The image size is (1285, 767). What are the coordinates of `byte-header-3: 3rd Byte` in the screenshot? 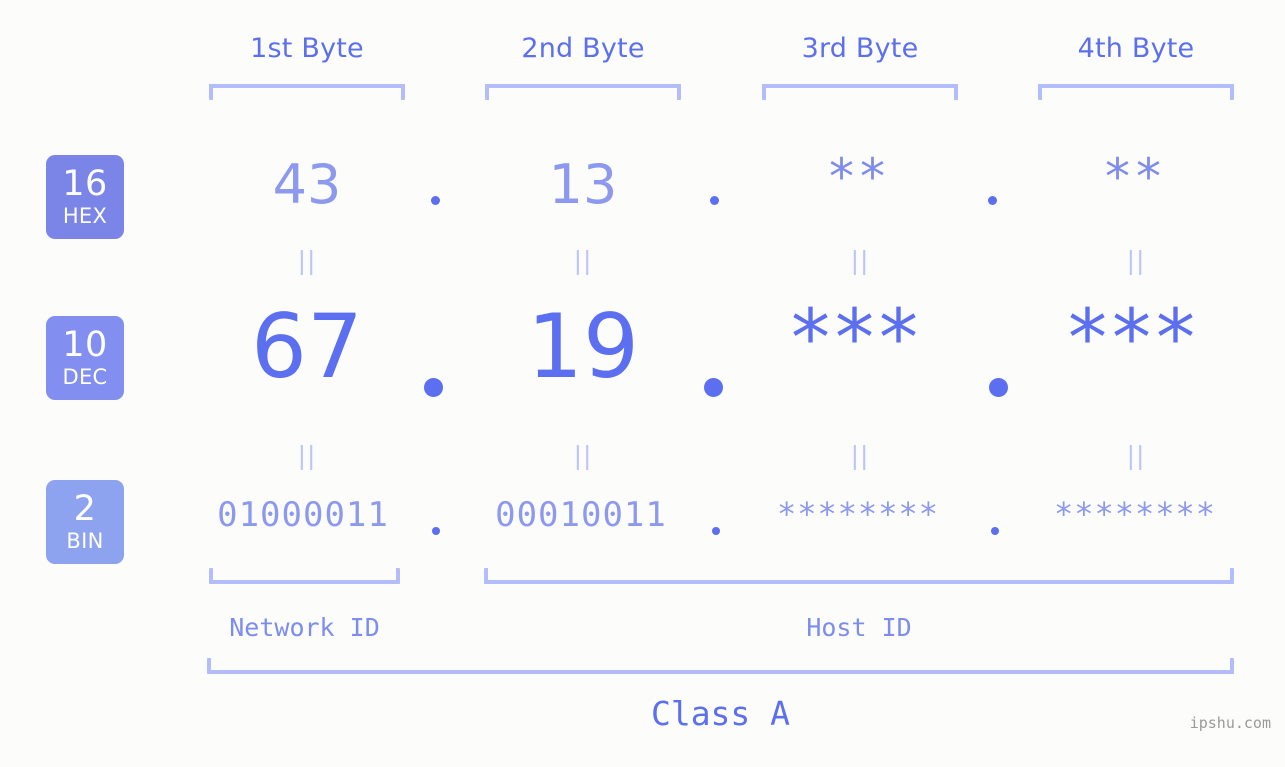 It's located at (860, 48).